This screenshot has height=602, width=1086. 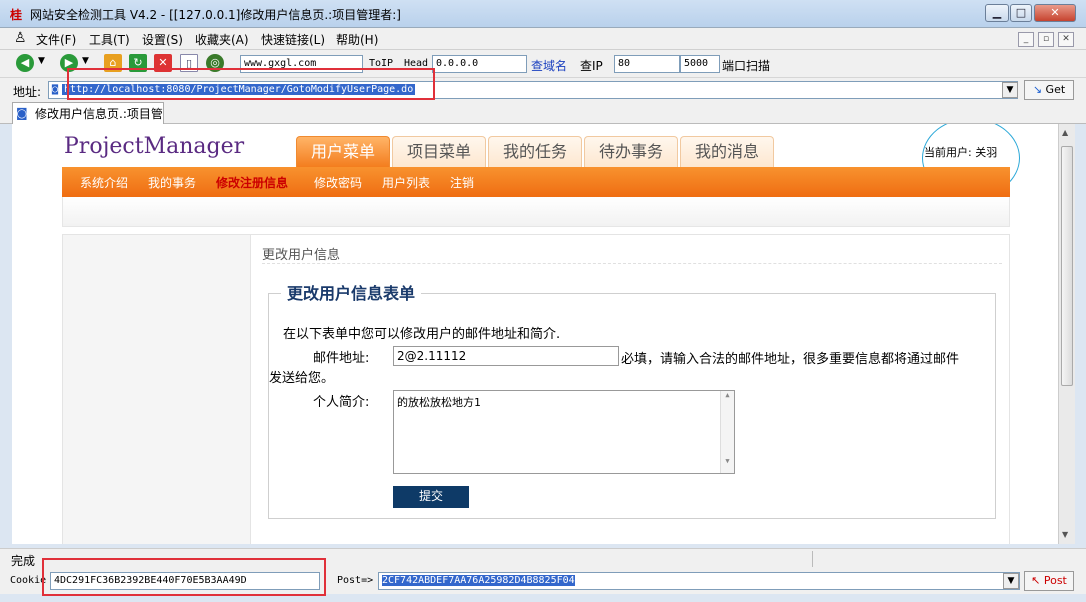 I want to click on submit-button: 提交, so click(x=431, y=497).